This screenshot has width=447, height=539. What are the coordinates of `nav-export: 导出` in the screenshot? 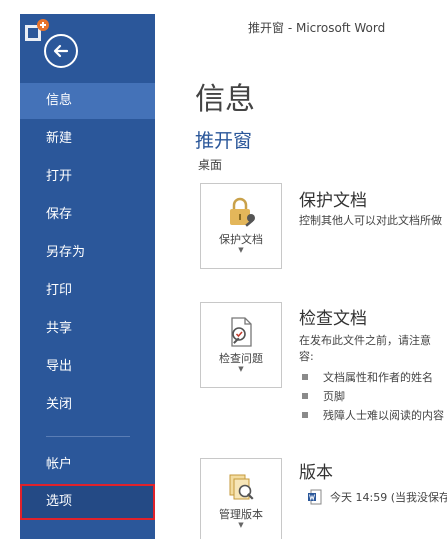 It's located at (87, 367).